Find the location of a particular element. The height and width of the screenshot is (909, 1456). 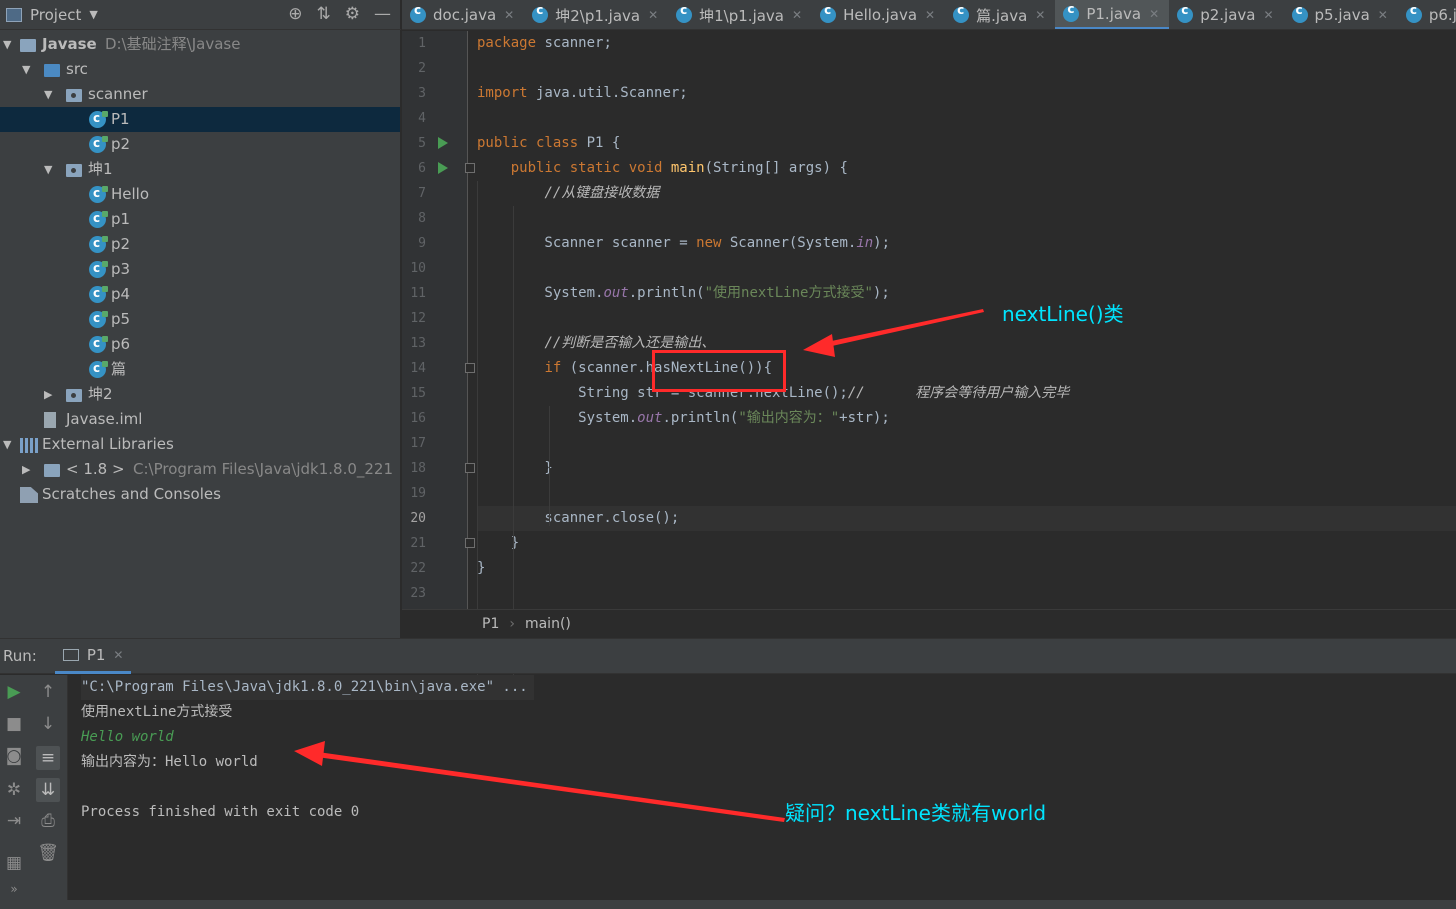

tree-item: Javase.iml is located at coordinates (200, 419).